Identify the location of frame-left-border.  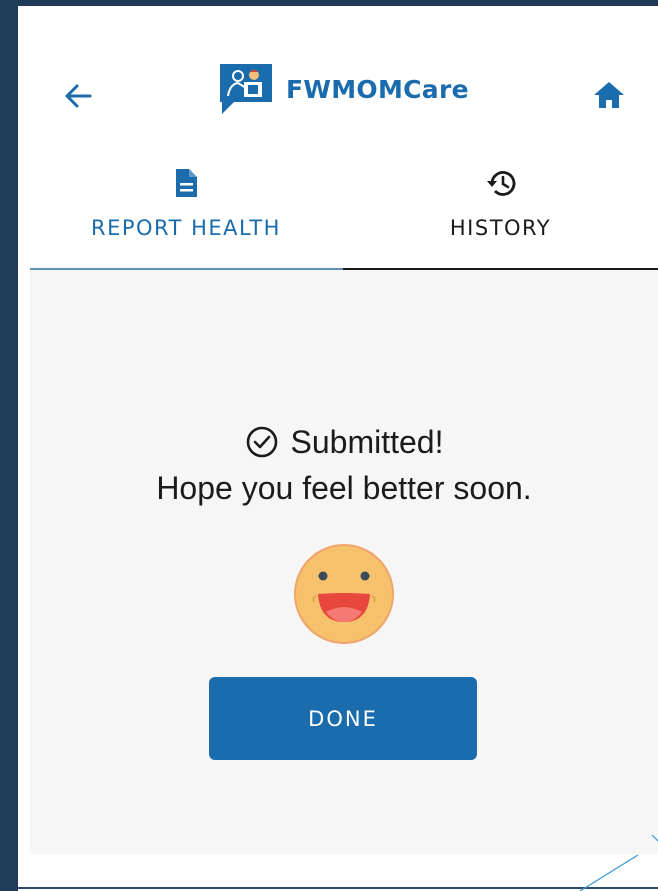
(9, 445).